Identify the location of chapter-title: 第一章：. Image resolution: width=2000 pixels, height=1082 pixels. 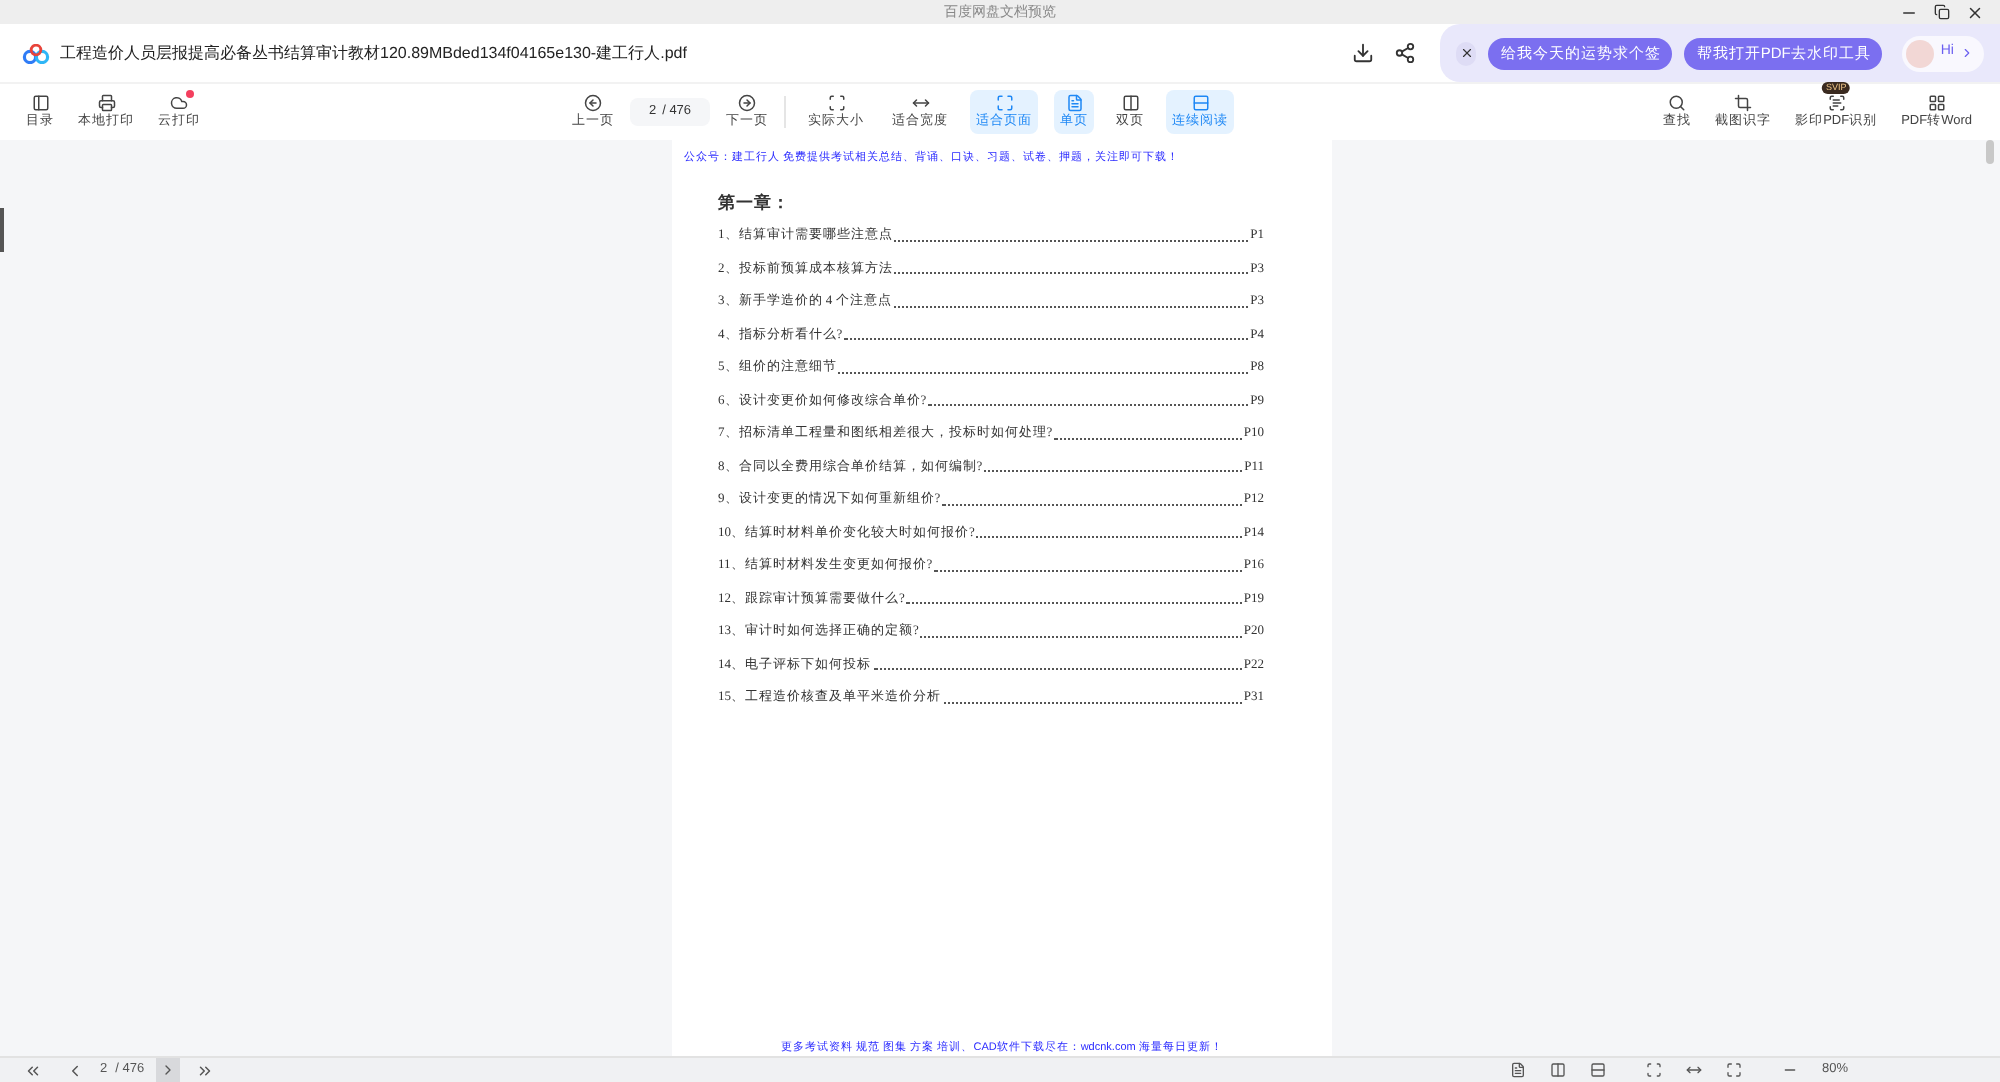
(755, 203).